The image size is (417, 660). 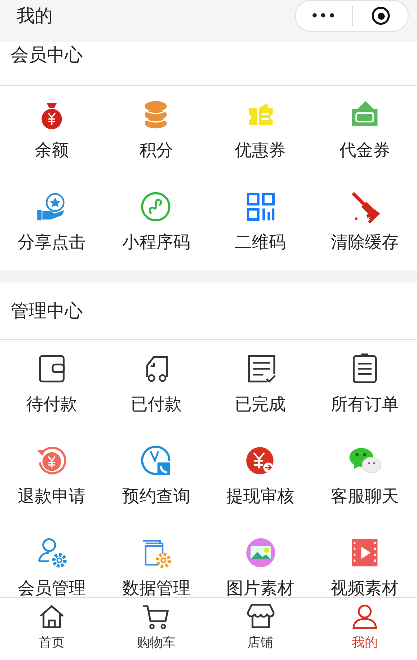 What do you see at coordinates (260, 405) in the screenshot?
I see `menu-item: 已完成` at bounding box center [260, 405].